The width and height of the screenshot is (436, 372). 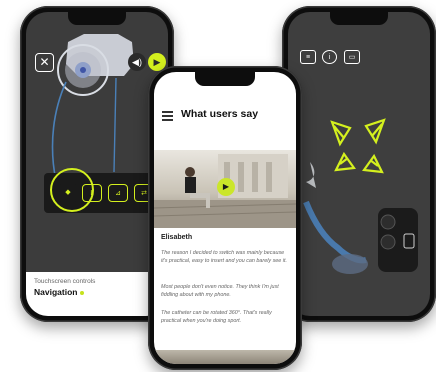 I want to click on app-header: What users say, so click(x=225, y=116).